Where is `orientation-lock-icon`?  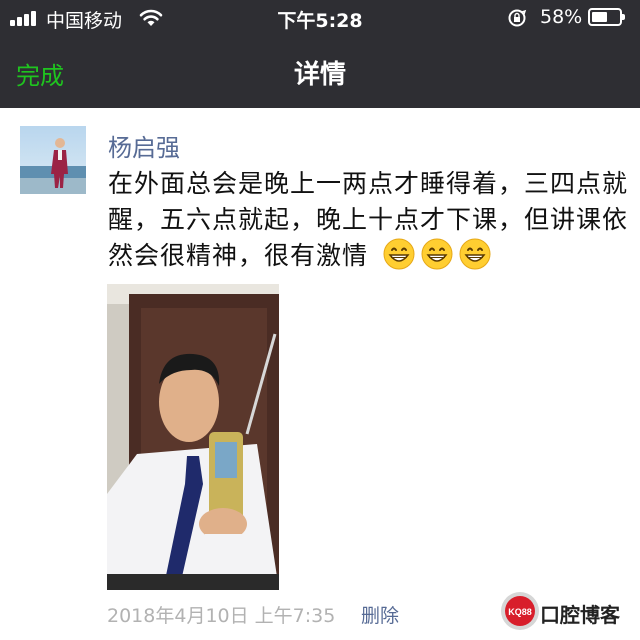
orientation-lock-icon is located at coordinates (517, 18).